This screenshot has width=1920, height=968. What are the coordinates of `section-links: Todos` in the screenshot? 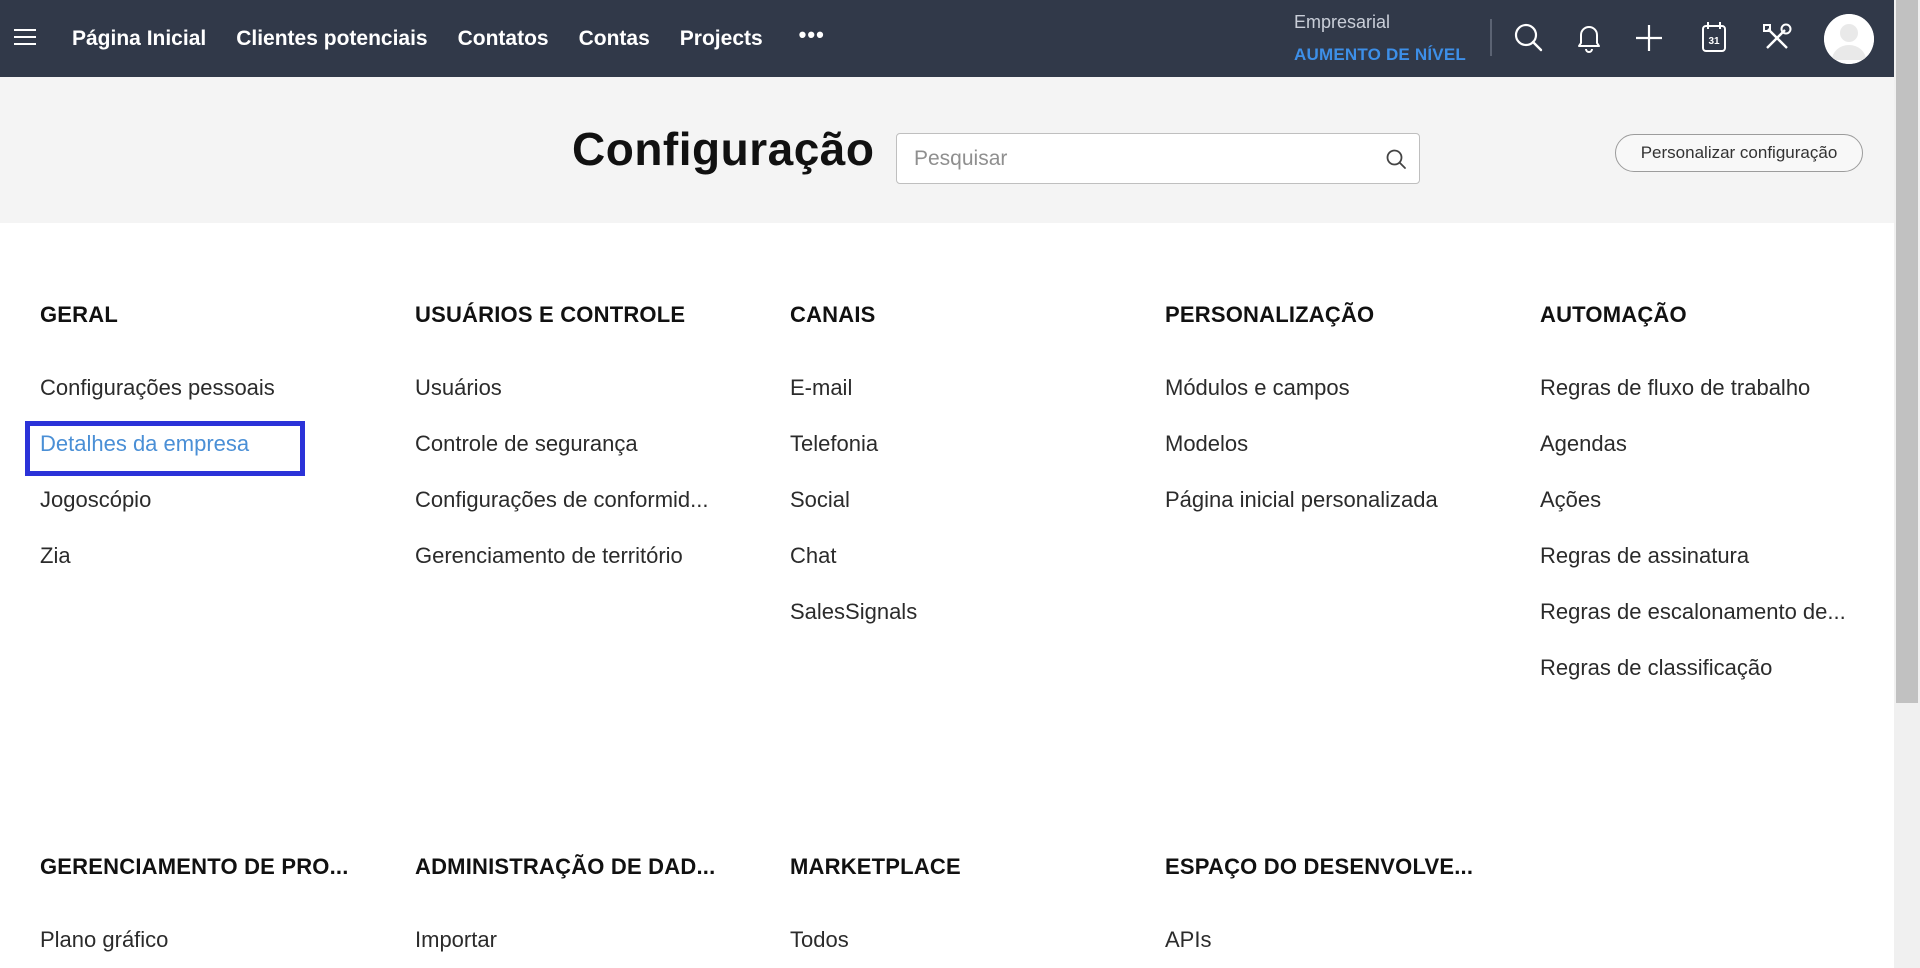 It's located at (970, 947).